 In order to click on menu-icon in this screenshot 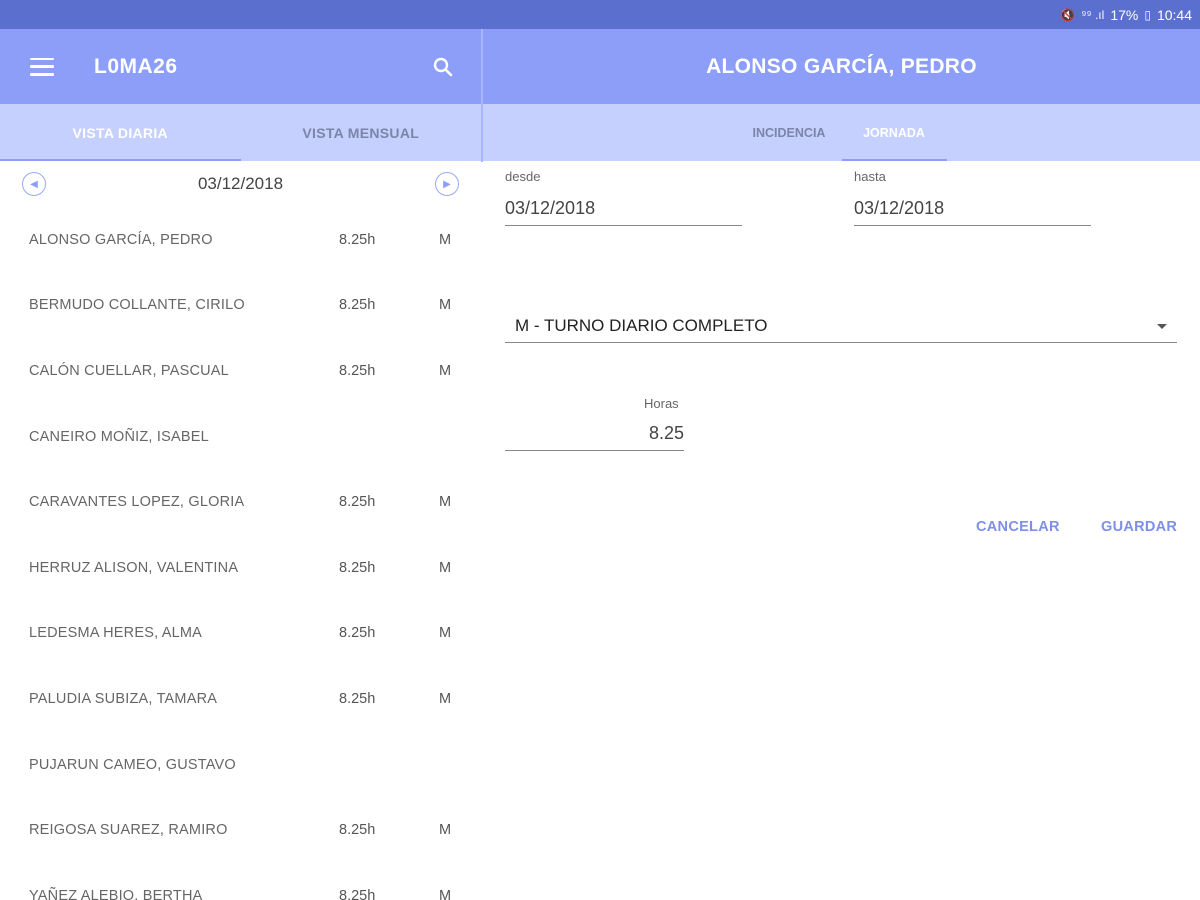, I will do `click(42, 66)`.